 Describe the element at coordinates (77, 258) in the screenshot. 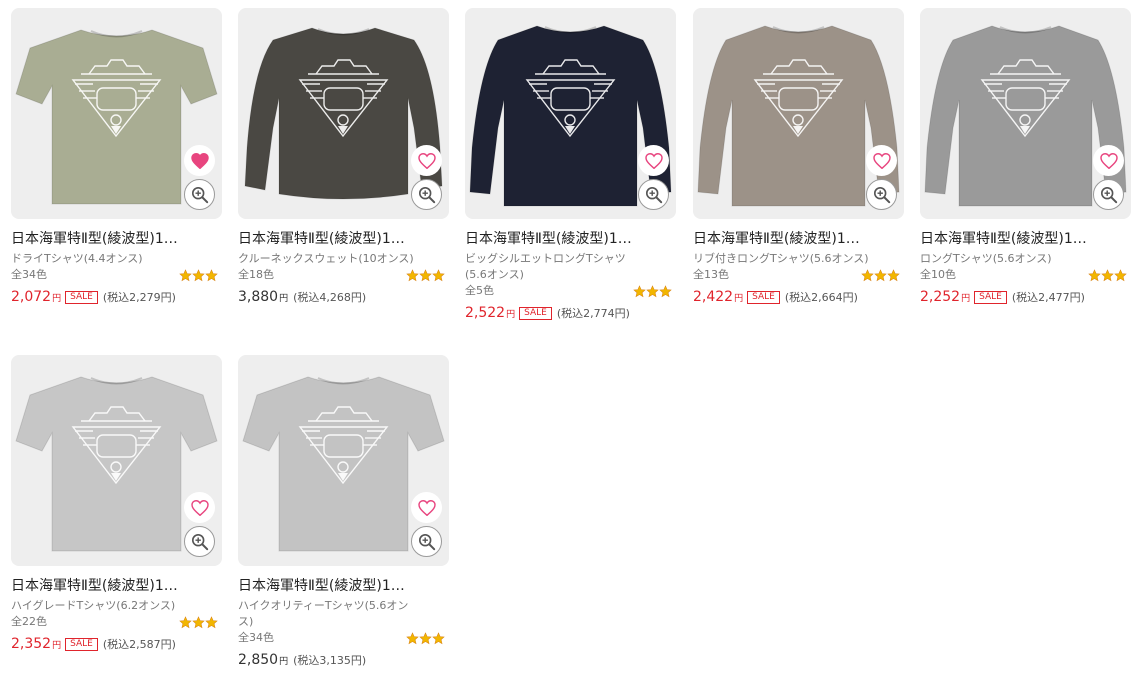

I see `product-type: ドライTシャツ(4.4オンス)` at that location.